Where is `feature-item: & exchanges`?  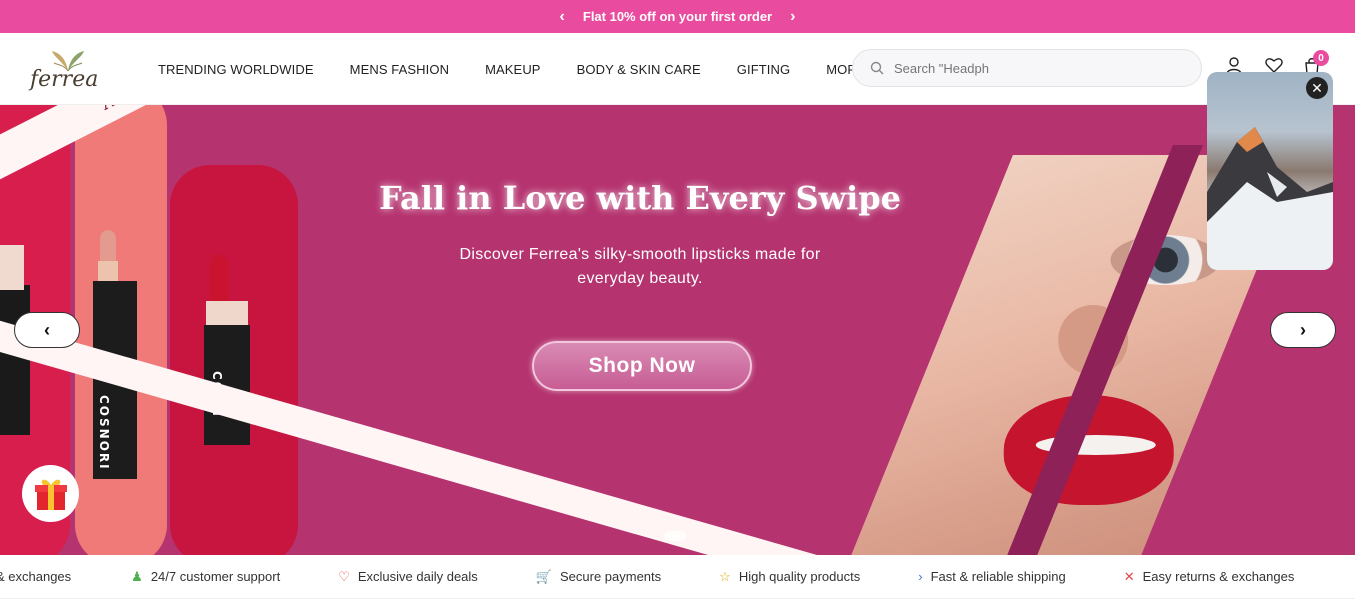
feature-item: & exchanges is located at coordinates (35, 576).